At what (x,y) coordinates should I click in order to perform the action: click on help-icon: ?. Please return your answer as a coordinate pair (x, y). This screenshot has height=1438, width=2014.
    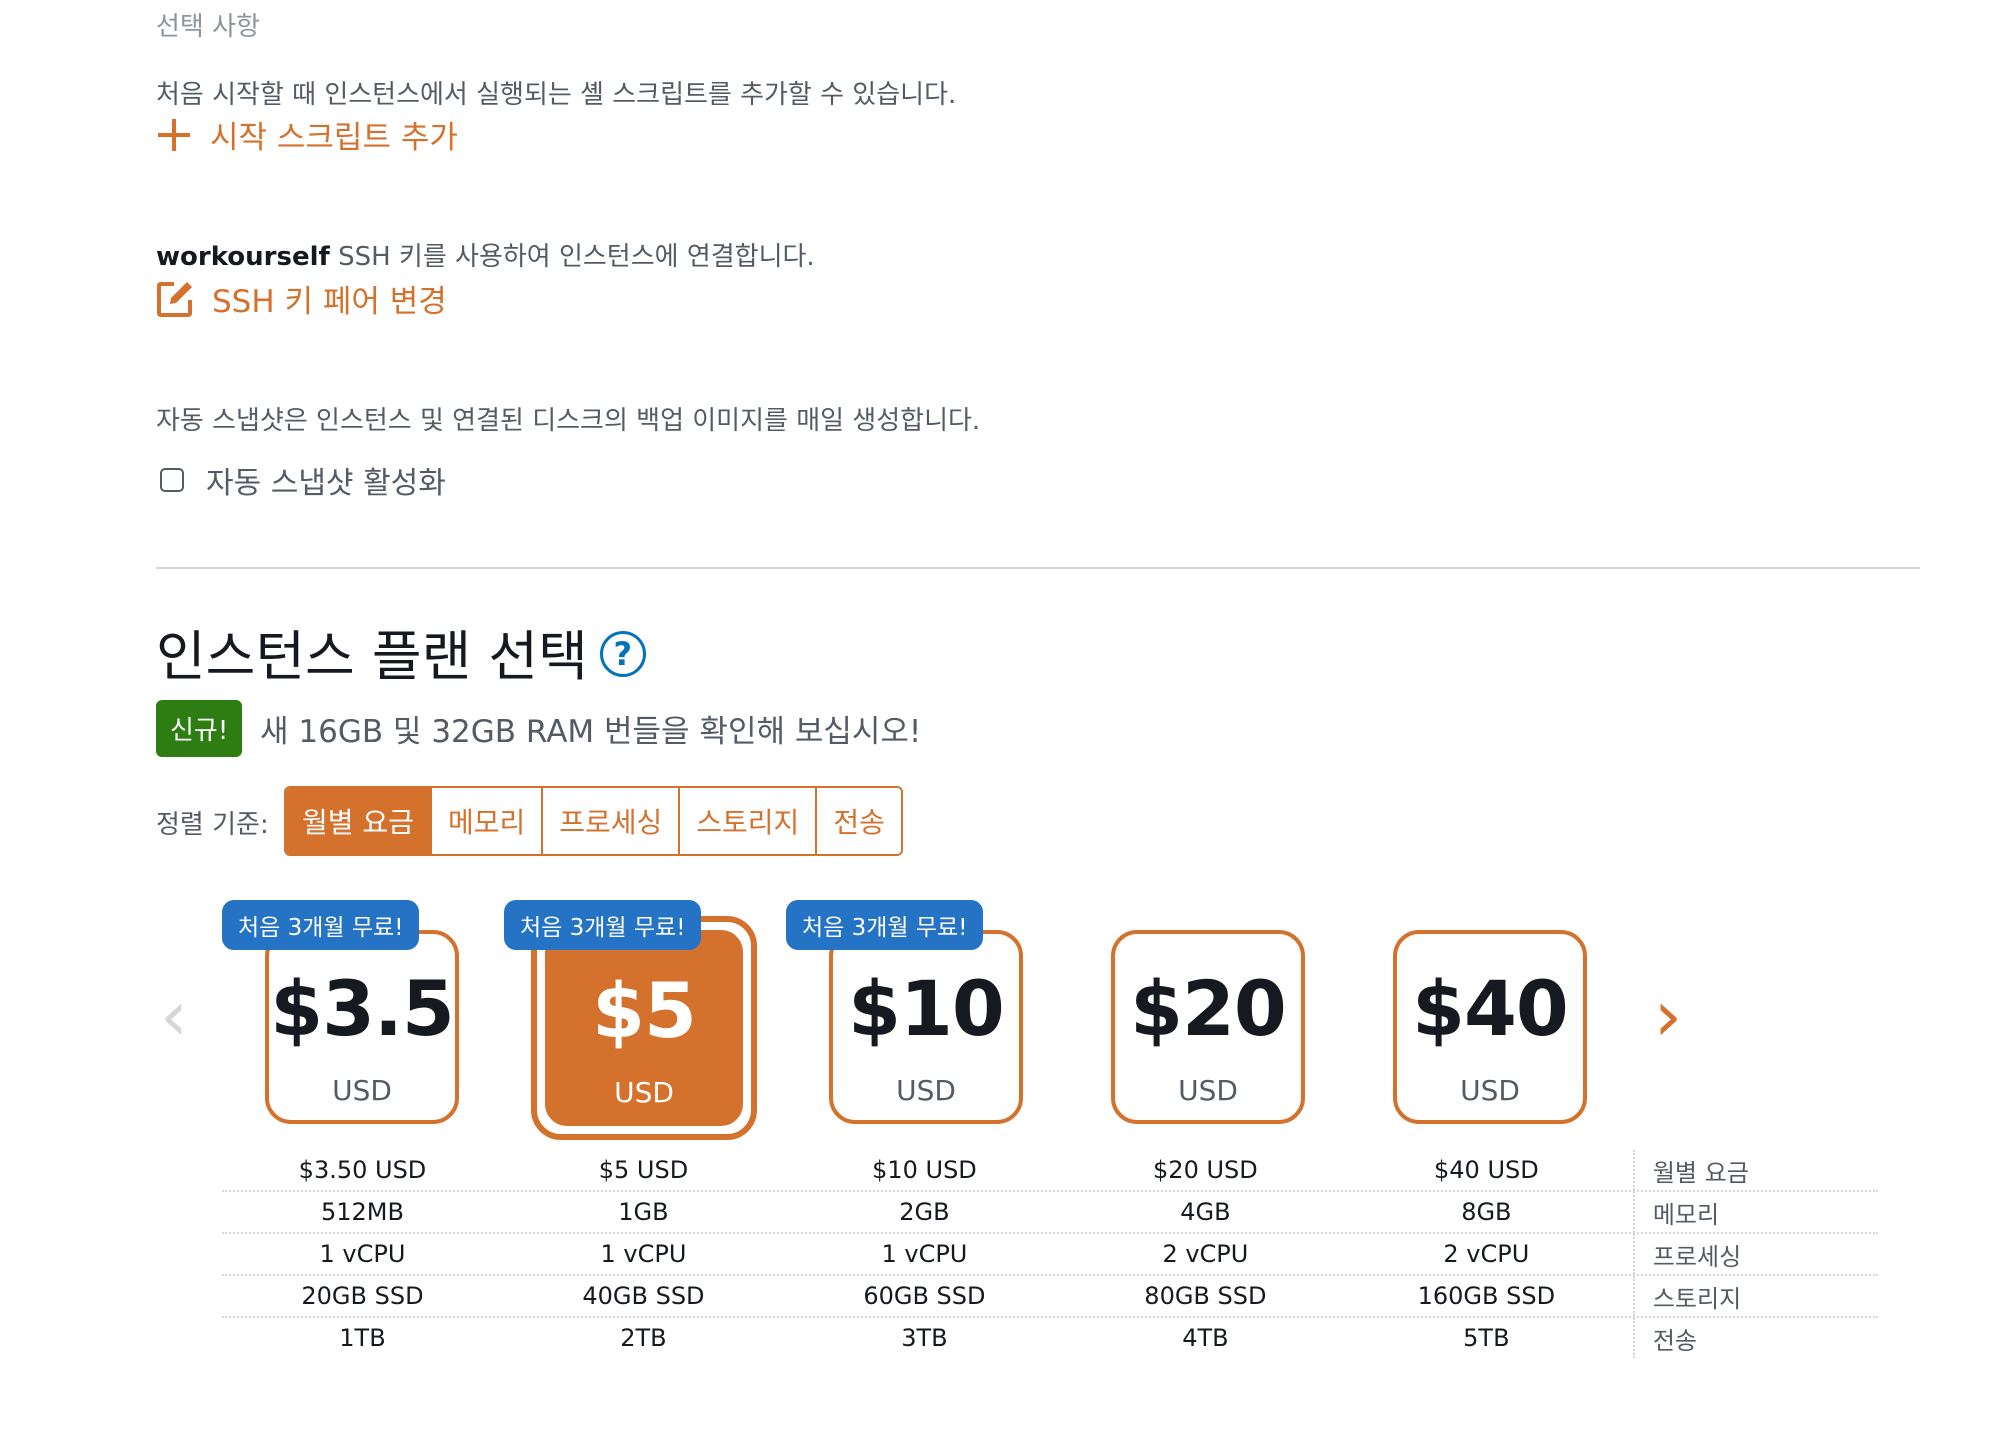
    Looking at the image, I should click on (622, 653).